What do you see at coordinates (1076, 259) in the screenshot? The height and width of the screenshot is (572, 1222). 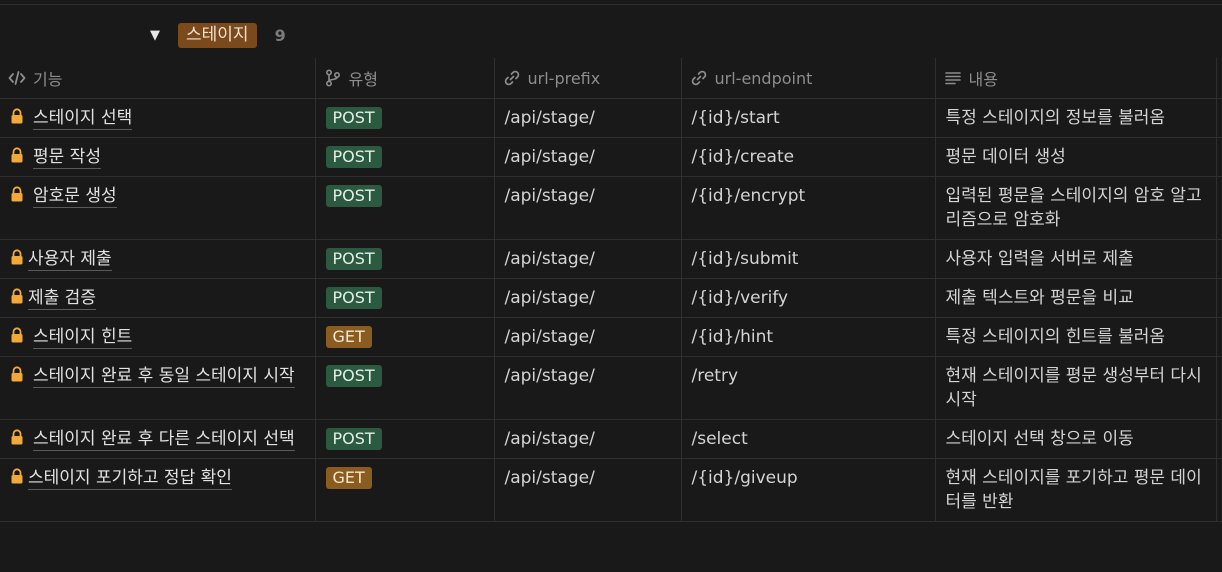 I see `cell-content: 사용자 입력을 서버로 제출` at bounding box center [1076, 259].